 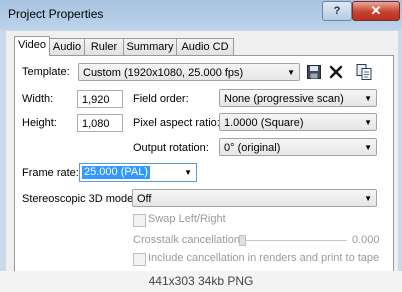 What do you see at coordinates (50, 173) in the screenshot?
I see `frame-rate-label: Frame rate:` at bounding box center [50, 173].